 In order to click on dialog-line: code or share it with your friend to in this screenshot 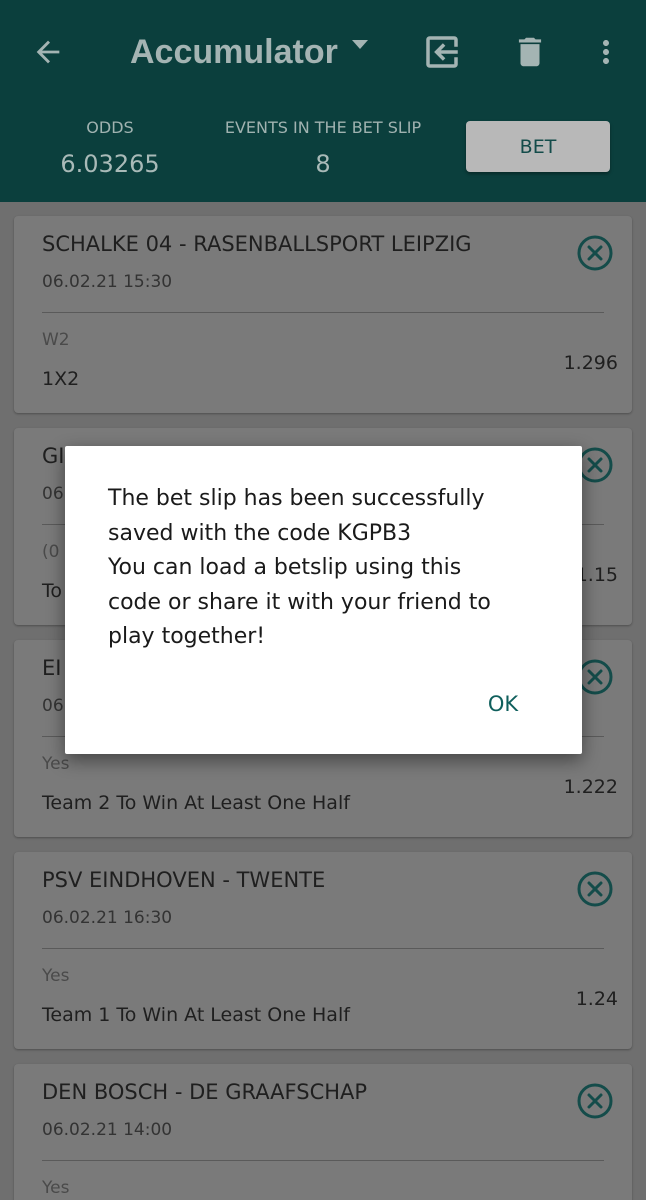, I will do `click(299, 602)`.